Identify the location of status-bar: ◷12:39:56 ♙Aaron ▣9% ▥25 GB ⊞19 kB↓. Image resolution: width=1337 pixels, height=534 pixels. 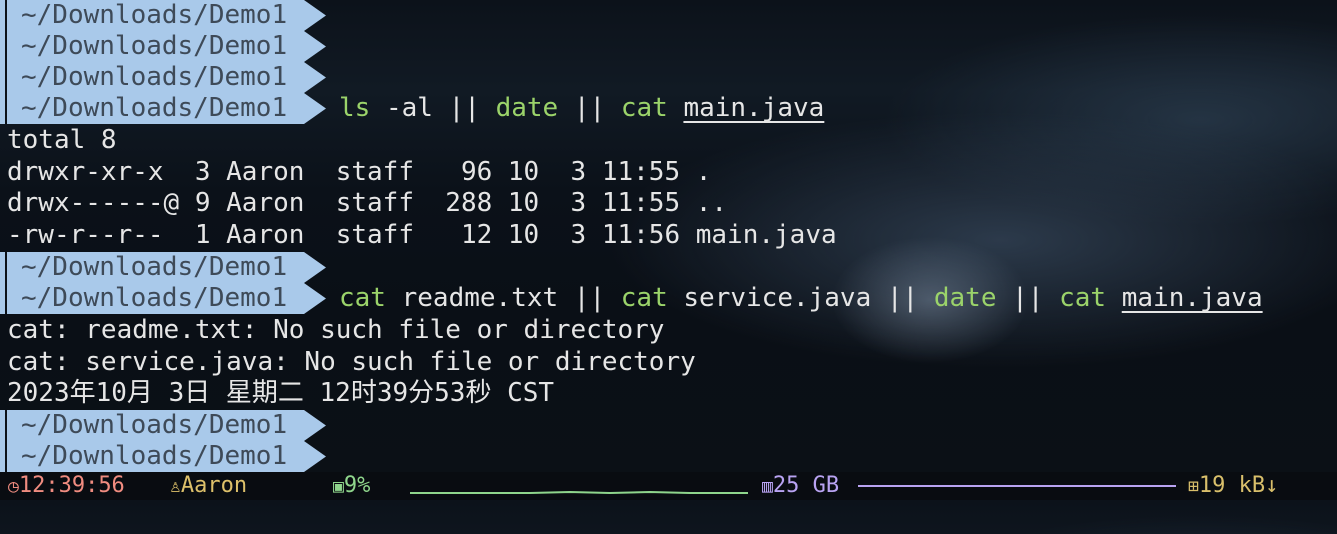
(668, 486).